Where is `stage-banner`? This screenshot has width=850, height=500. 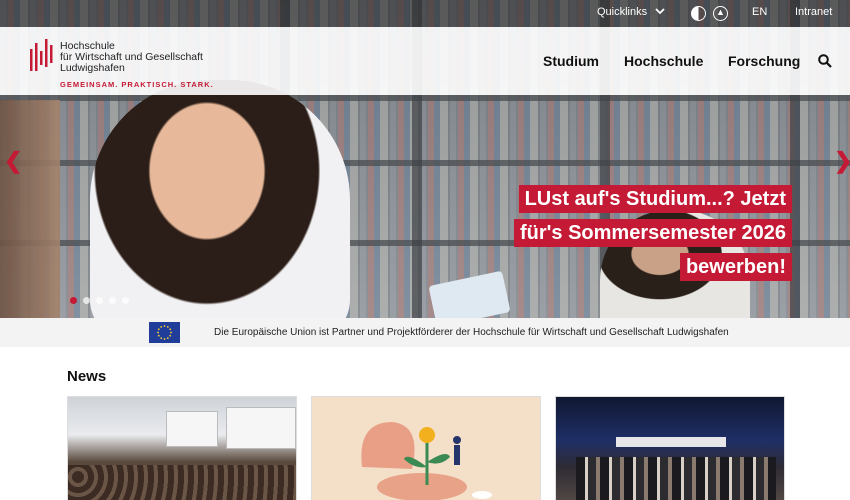 stage-banner is located at coordinates (671, 442).